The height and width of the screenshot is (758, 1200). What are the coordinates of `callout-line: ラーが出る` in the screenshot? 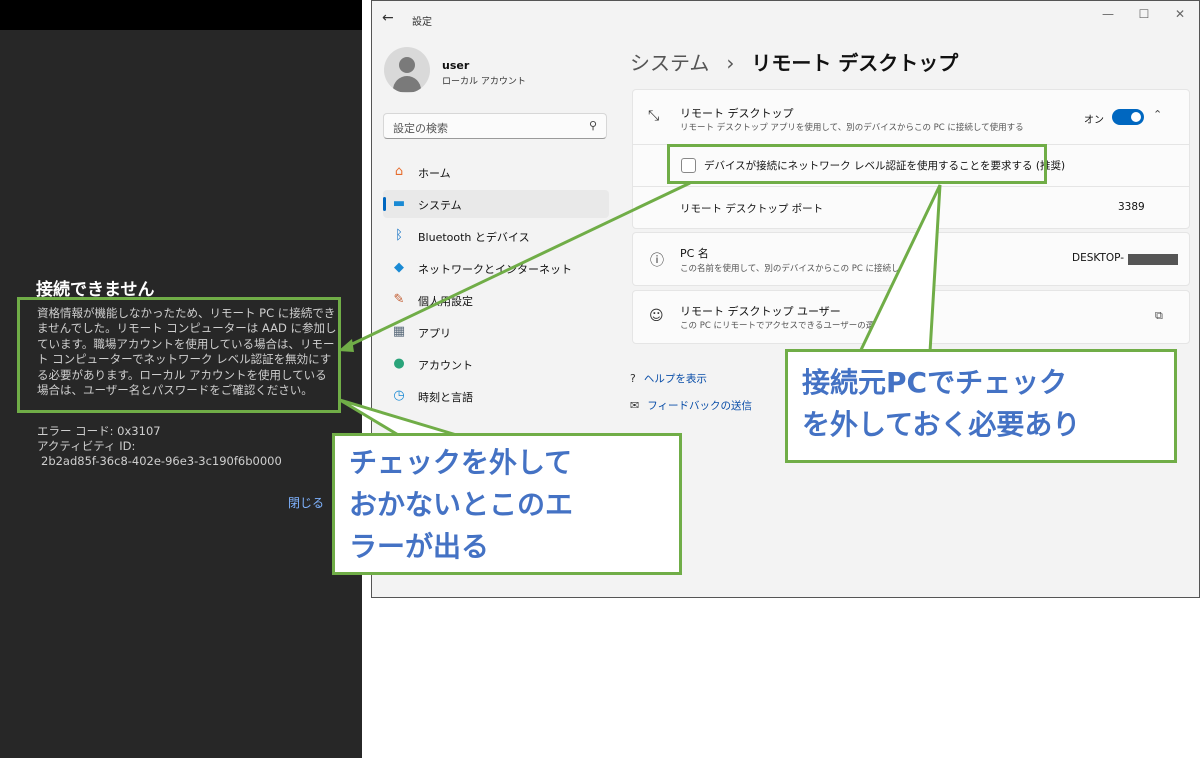 It's located at (419, 546).